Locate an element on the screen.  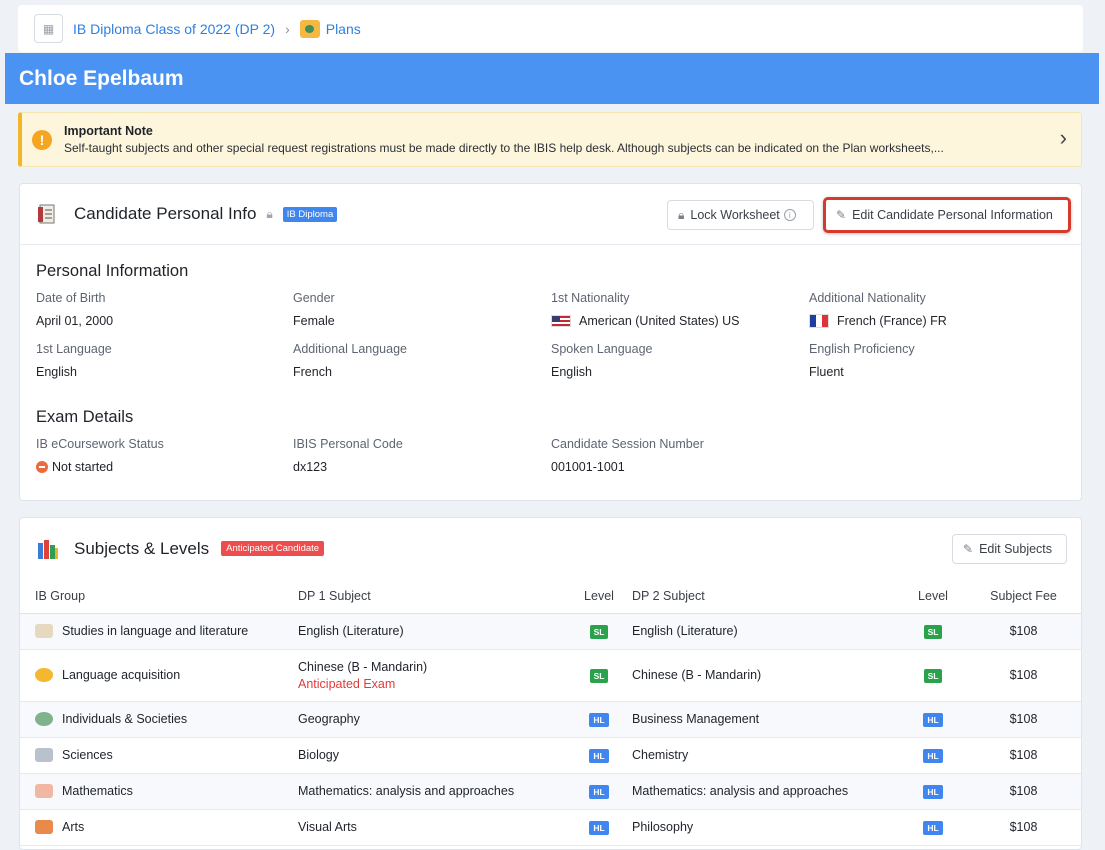
nationality-text: French (France) FR is located at coordinates (892, 321).